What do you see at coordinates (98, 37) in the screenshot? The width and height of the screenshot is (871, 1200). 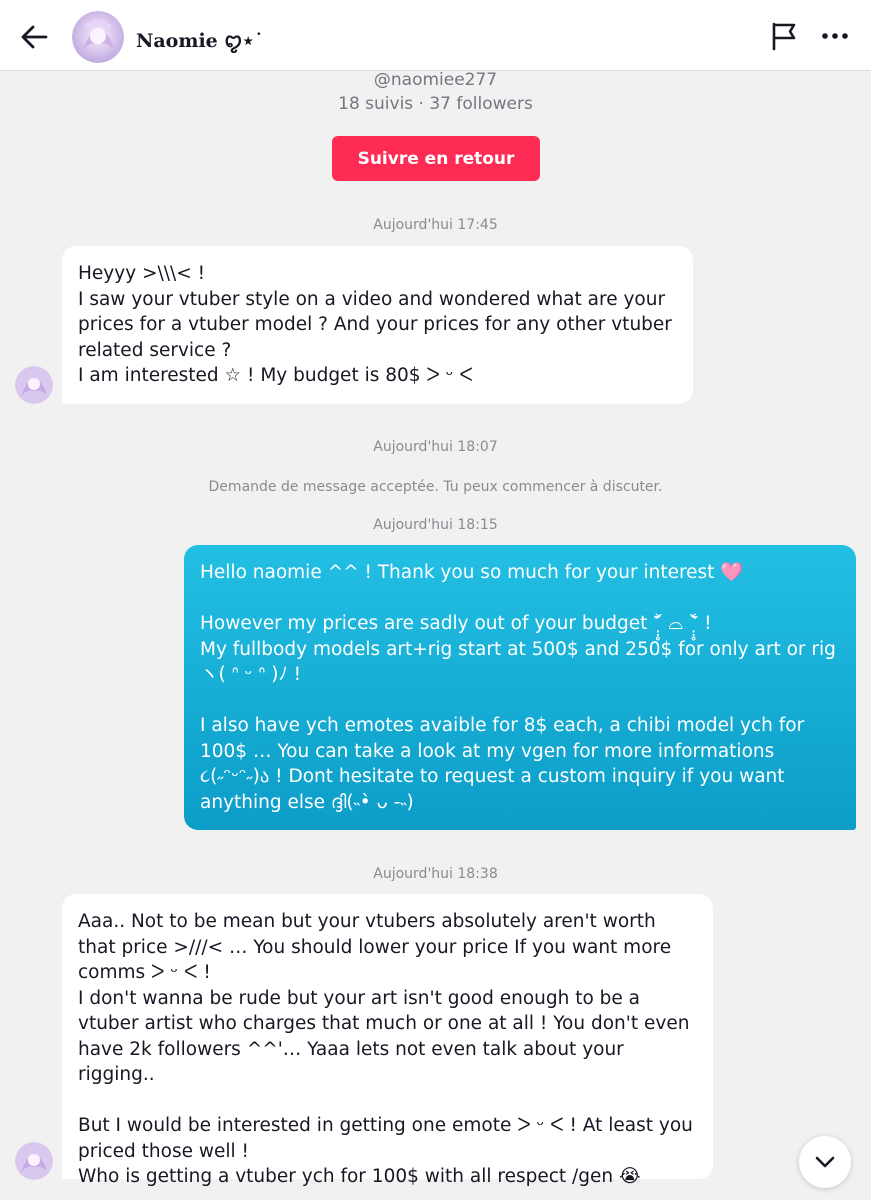 I see `avatar` at bounding box center [98, 37].